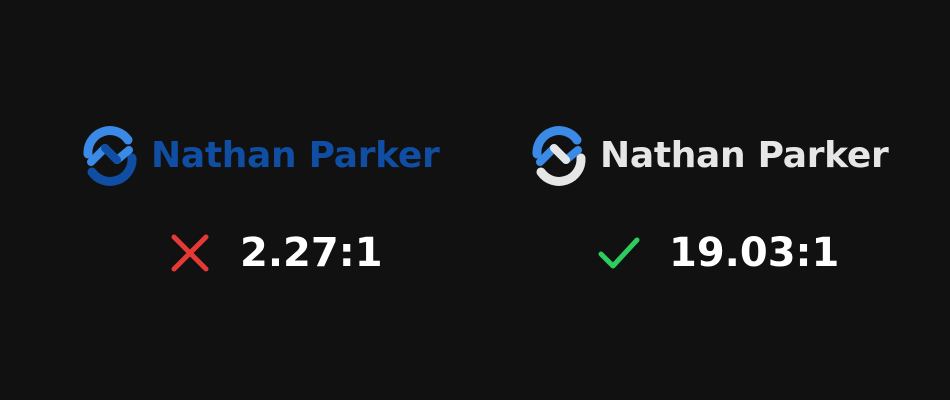  What do you see at coordinates (619, 253) in the screenshot?
I see `check-icon` at bounding box center [619, 253].